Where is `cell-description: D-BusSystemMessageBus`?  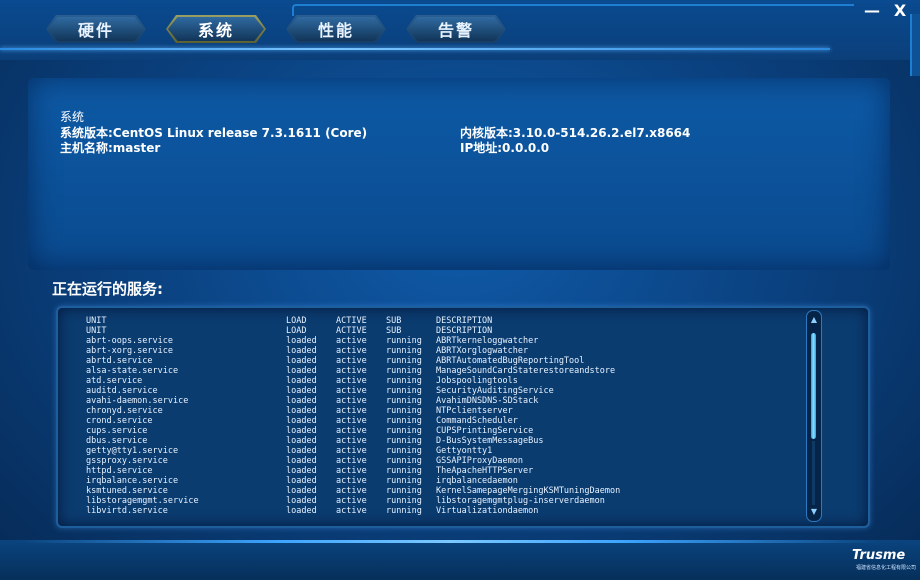
cell-description: D-BusSystemMessageBus is located at coordinates (490, 441).